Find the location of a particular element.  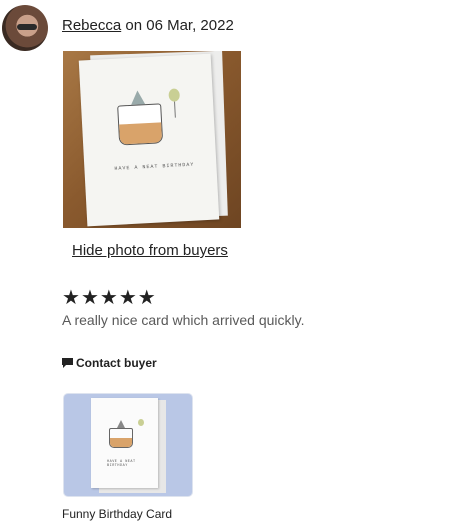

contact-buyer-button: Contact buyer is located at coordinates (109, 363).